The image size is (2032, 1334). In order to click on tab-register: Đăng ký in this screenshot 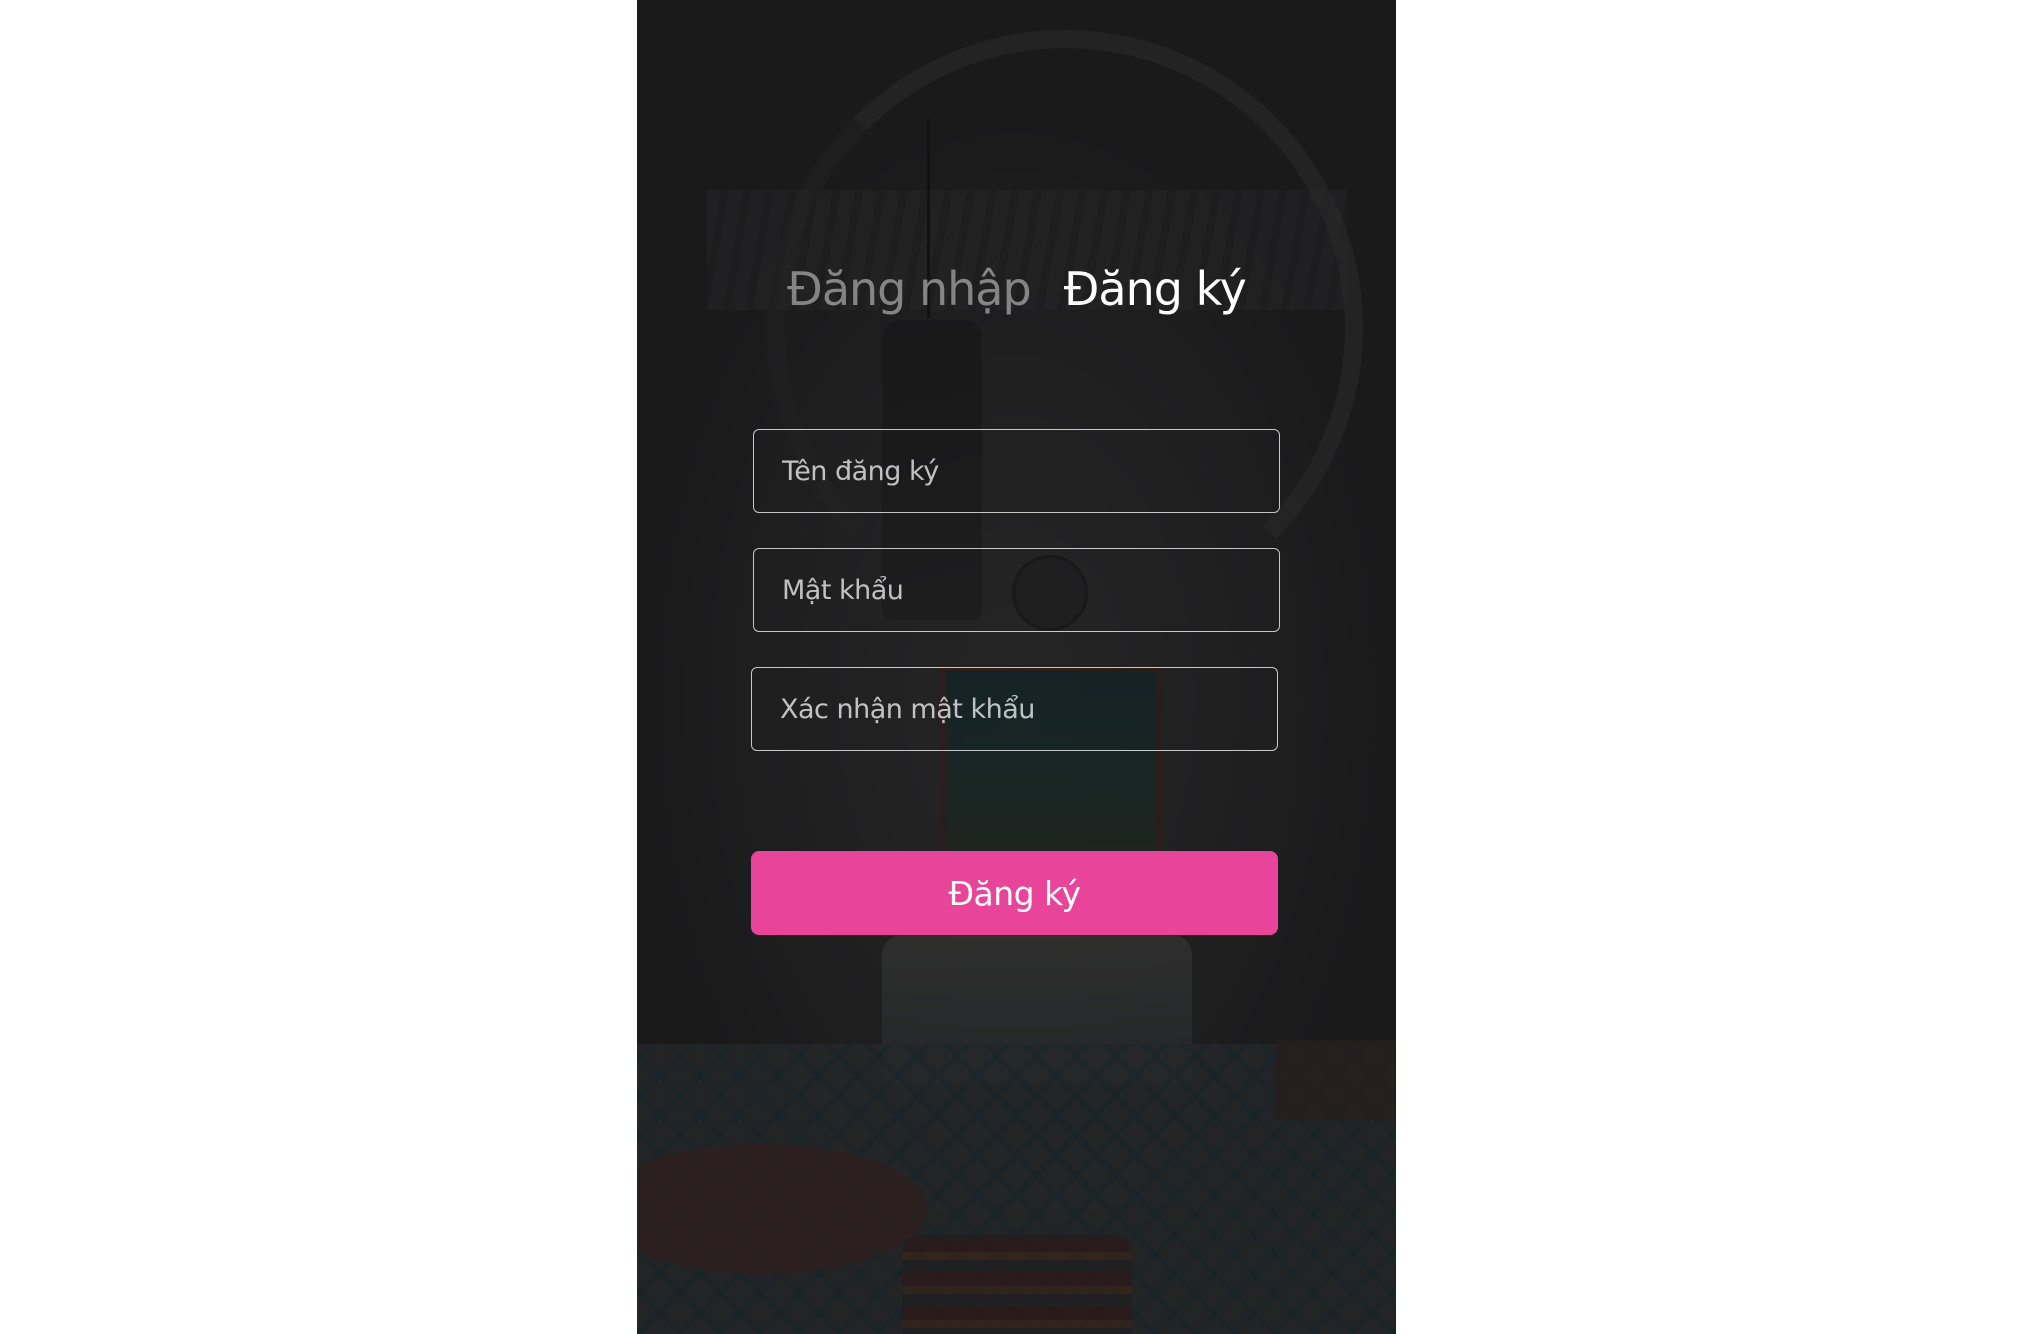, I will do `click(1155, 289)`.